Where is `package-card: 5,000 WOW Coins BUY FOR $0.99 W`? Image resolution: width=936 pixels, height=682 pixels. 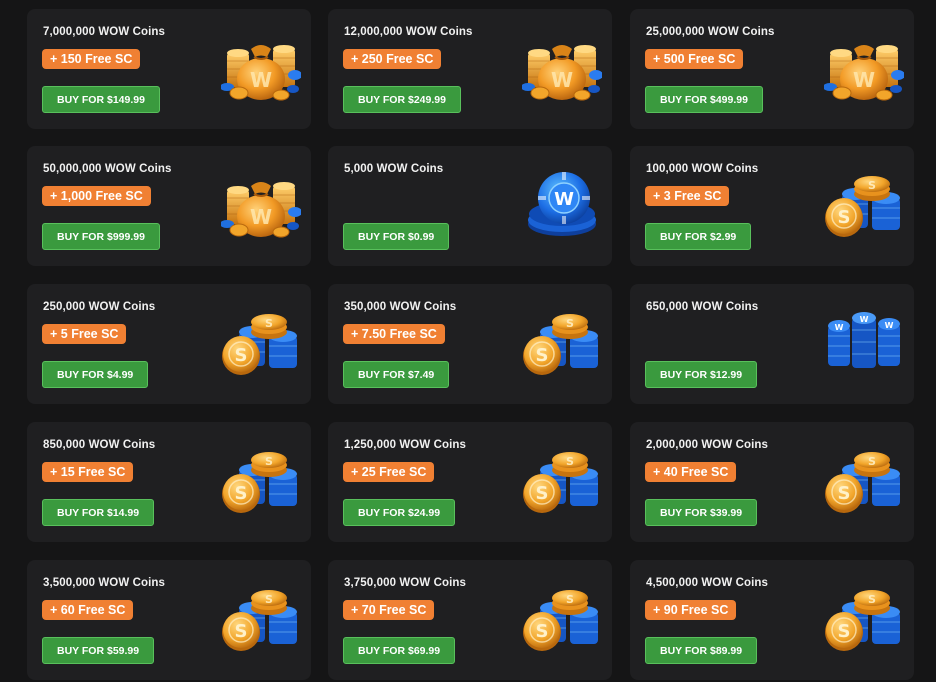 package-card: 5,000 WOW Coins BUY FOR $0.99 W is located at coordinates (470, 206).